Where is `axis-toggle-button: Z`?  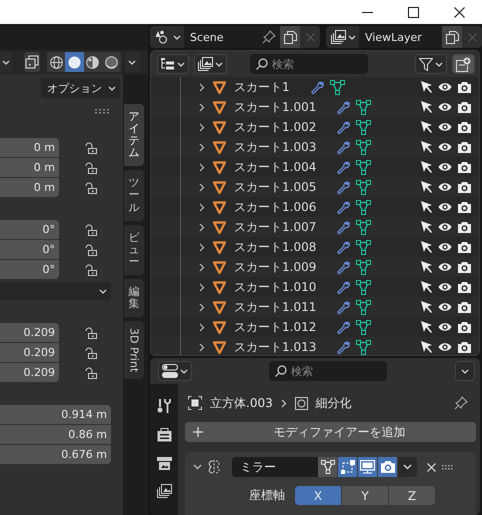
axis-toggle-button: Z is located at coordinates (412, 495).